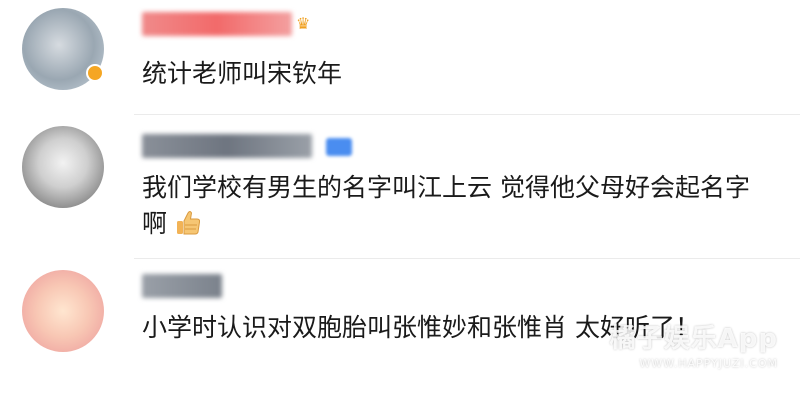 The image size is (800, 400). I want to click on thumbs-up-icon, so click(188, 223).